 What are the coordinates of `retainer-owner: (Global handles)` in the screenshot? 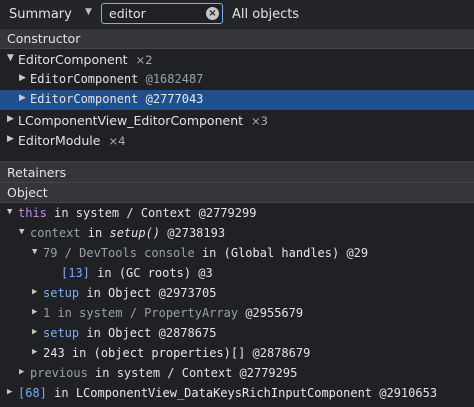 It's located at (281, 253).